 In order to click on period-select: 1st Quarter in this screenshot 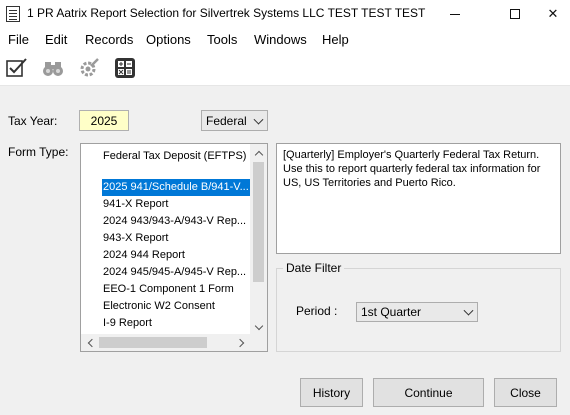, I will do `click(417, 312)`.